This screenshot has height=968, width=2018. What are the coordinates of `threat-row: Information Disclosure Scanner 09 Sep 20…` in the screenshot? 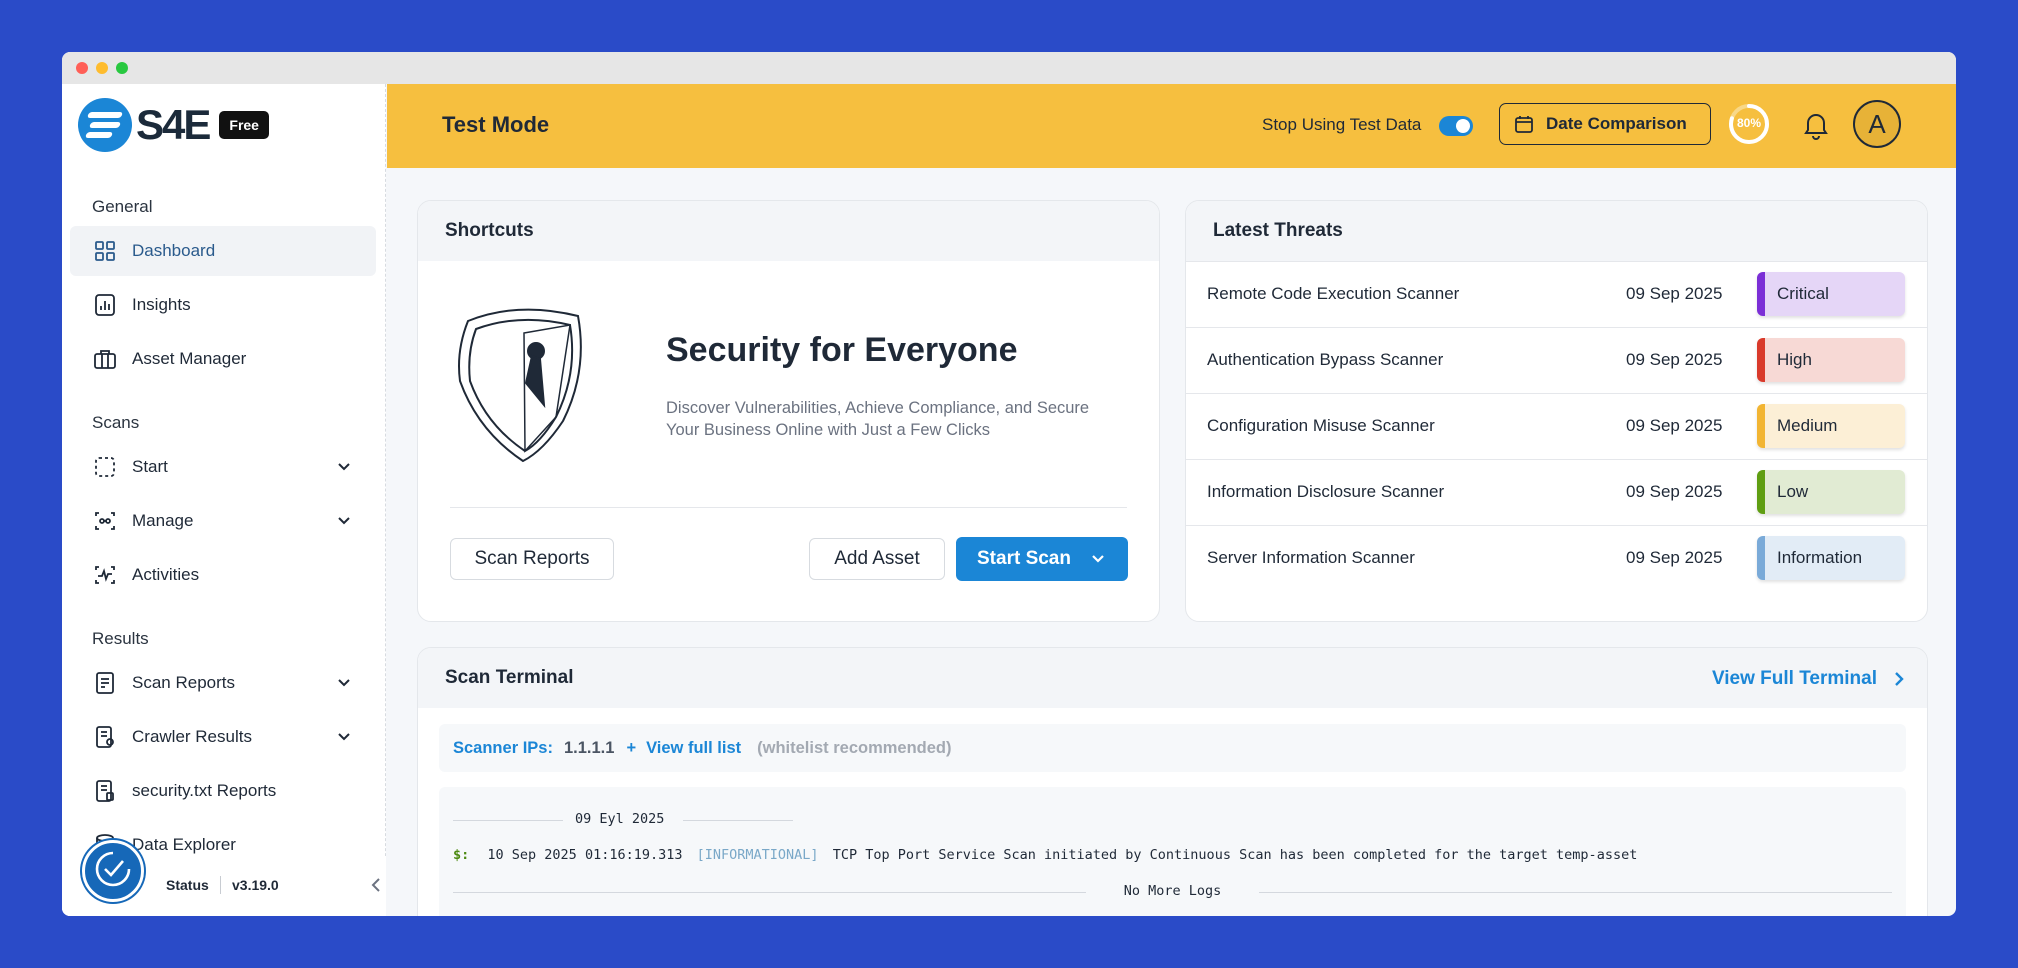 It's located at (1556, 492).